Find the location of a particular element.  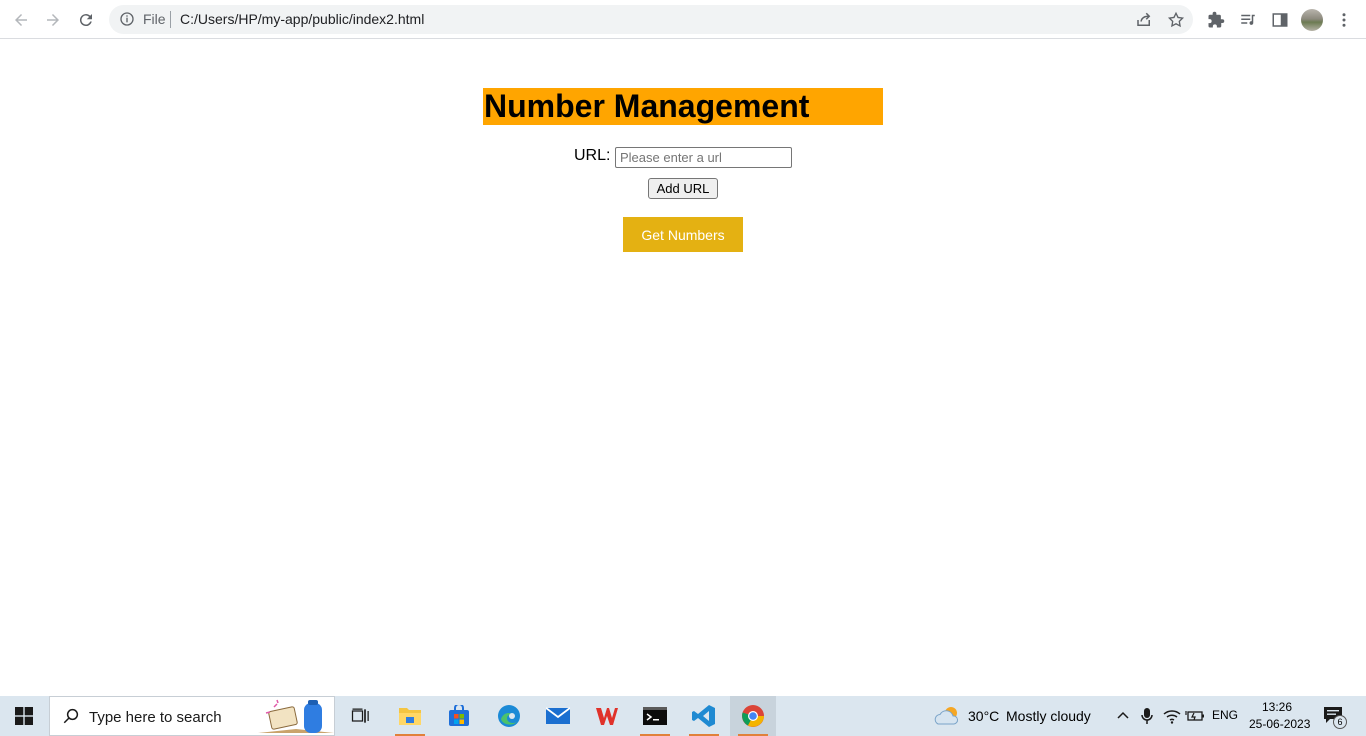

taskbar-terminal is located at coordinates (655, 716).